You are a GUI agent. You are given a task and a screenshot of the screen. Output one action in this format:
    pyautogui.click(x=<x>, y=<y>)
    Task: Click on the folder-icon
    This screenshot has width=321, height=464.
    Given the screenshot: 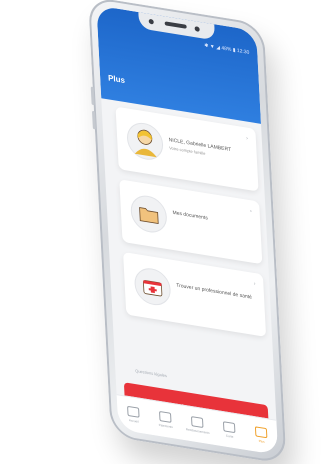 What is the action you would take?
    pyautogui.click(x=148, y=214)
    